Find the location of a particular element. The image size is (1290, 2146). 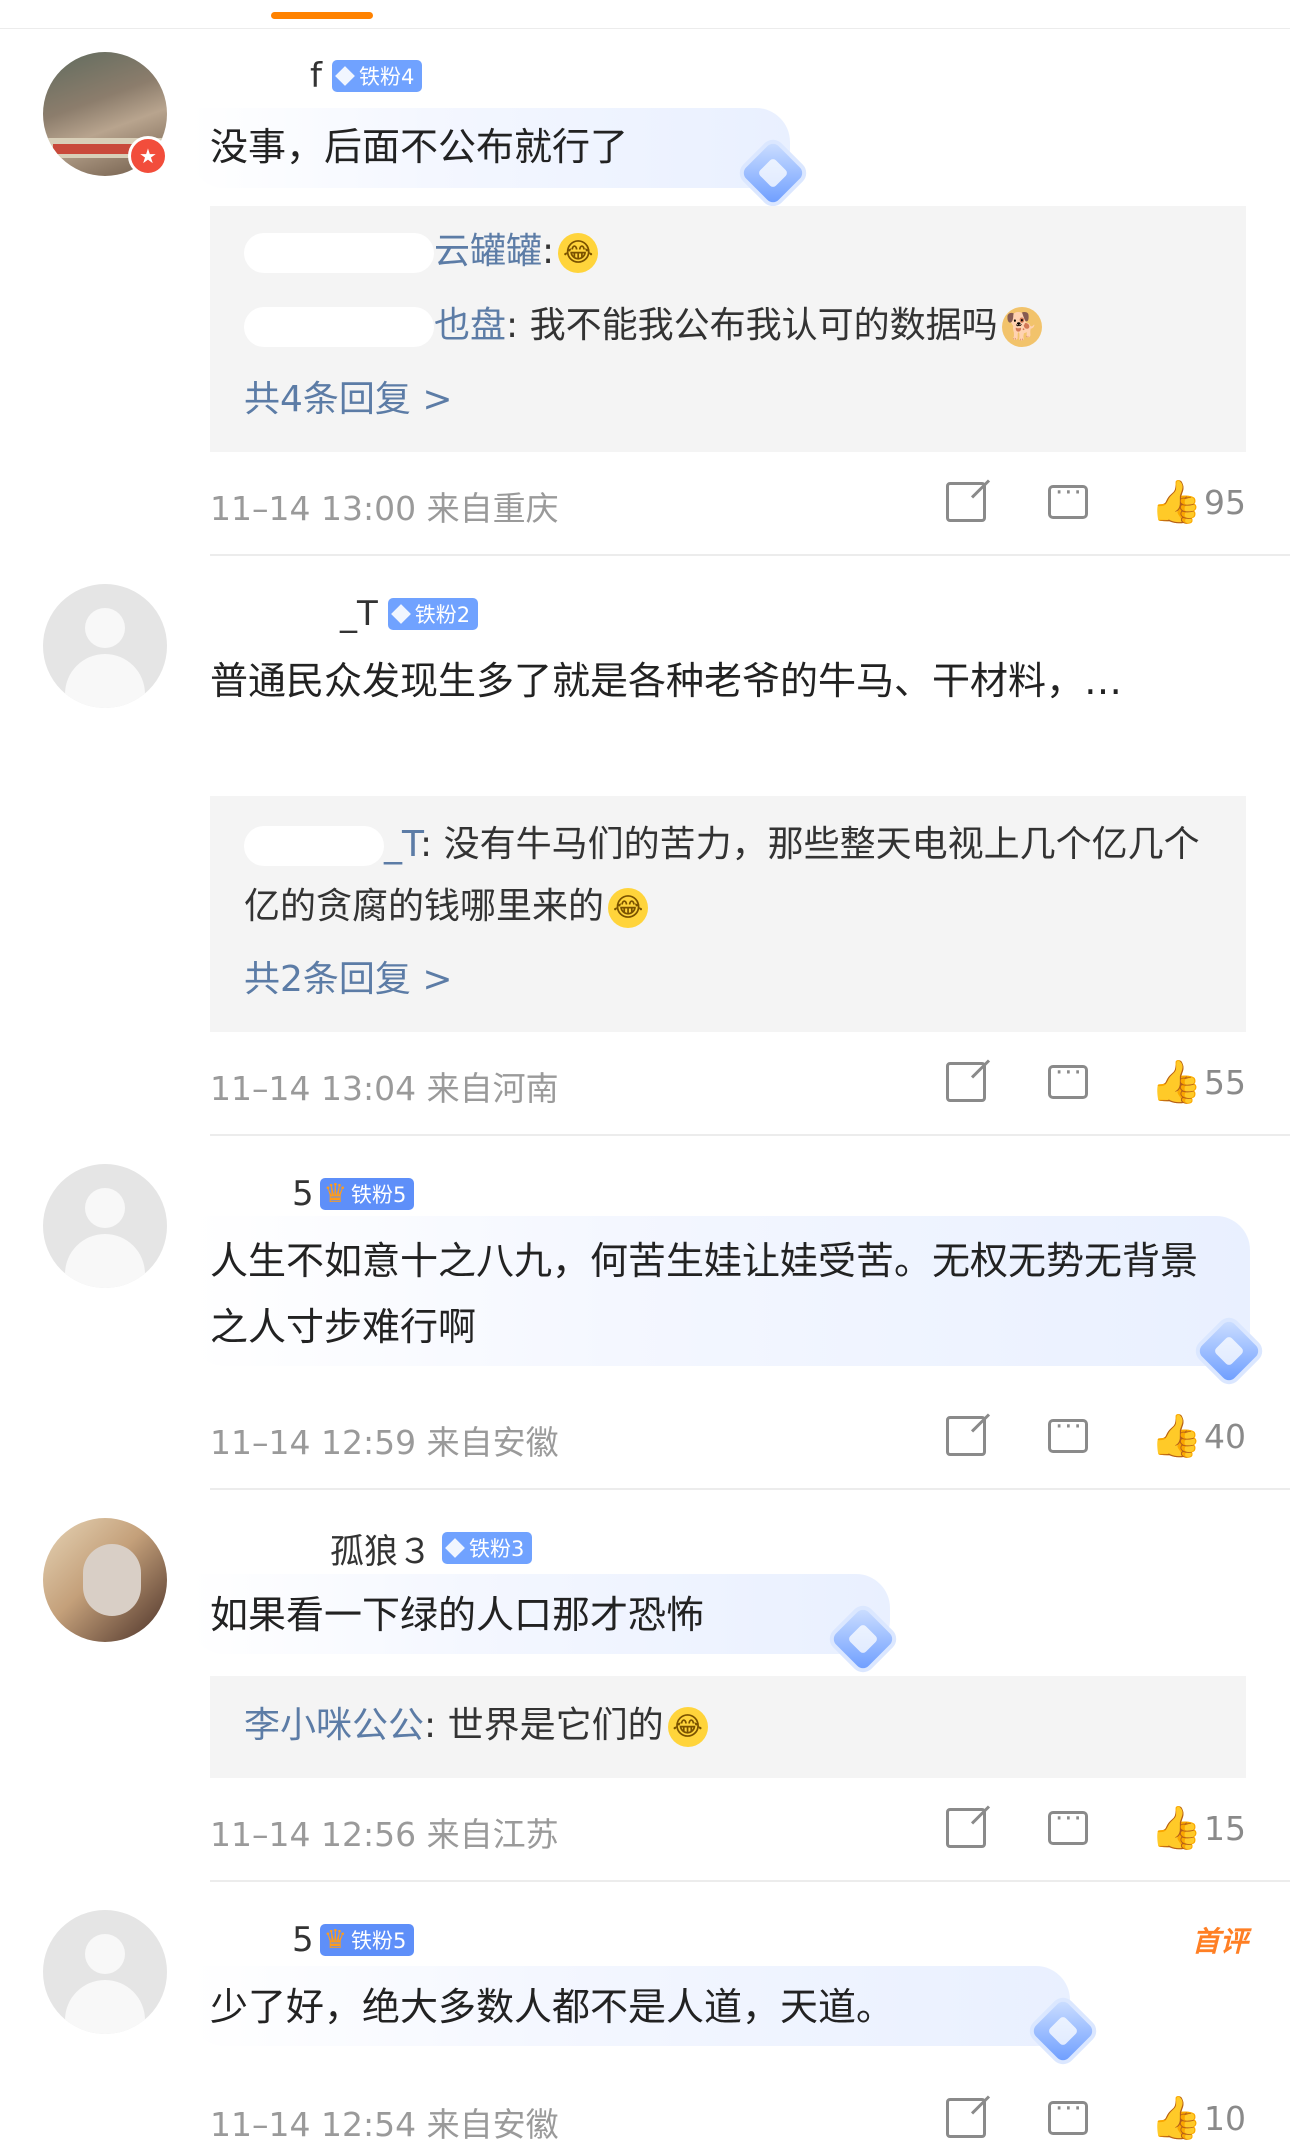

username-row: _T 铁粉2 is located at coordinates (344, 614).